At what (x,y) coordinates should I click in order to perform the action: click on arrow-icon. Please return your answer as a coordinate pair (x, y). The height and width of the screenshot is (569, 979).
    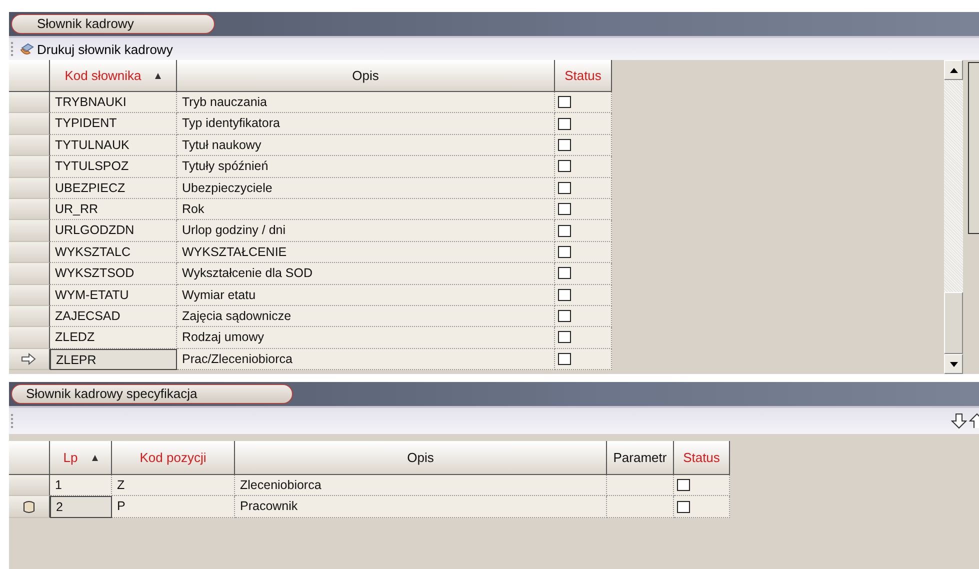
    Looking at the image, I should click on (29, 358).